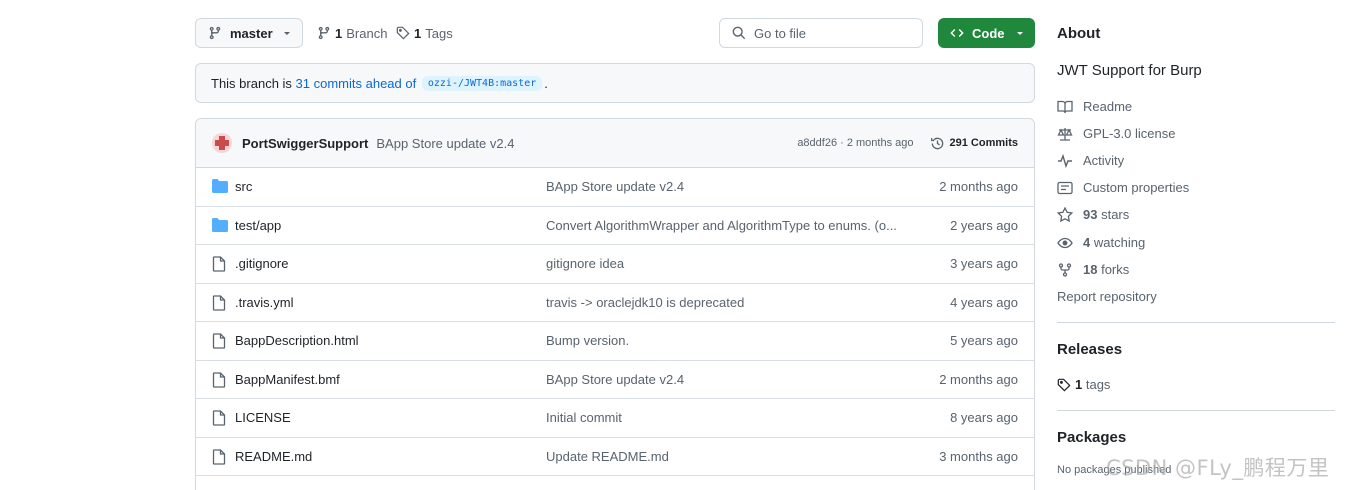 The height and width of the screenshot is (490, 1366). What do you see at coordinates (984, 417) in the screenshot?
I see `file-age: 8 years ago` at bounding box center [984, 417].